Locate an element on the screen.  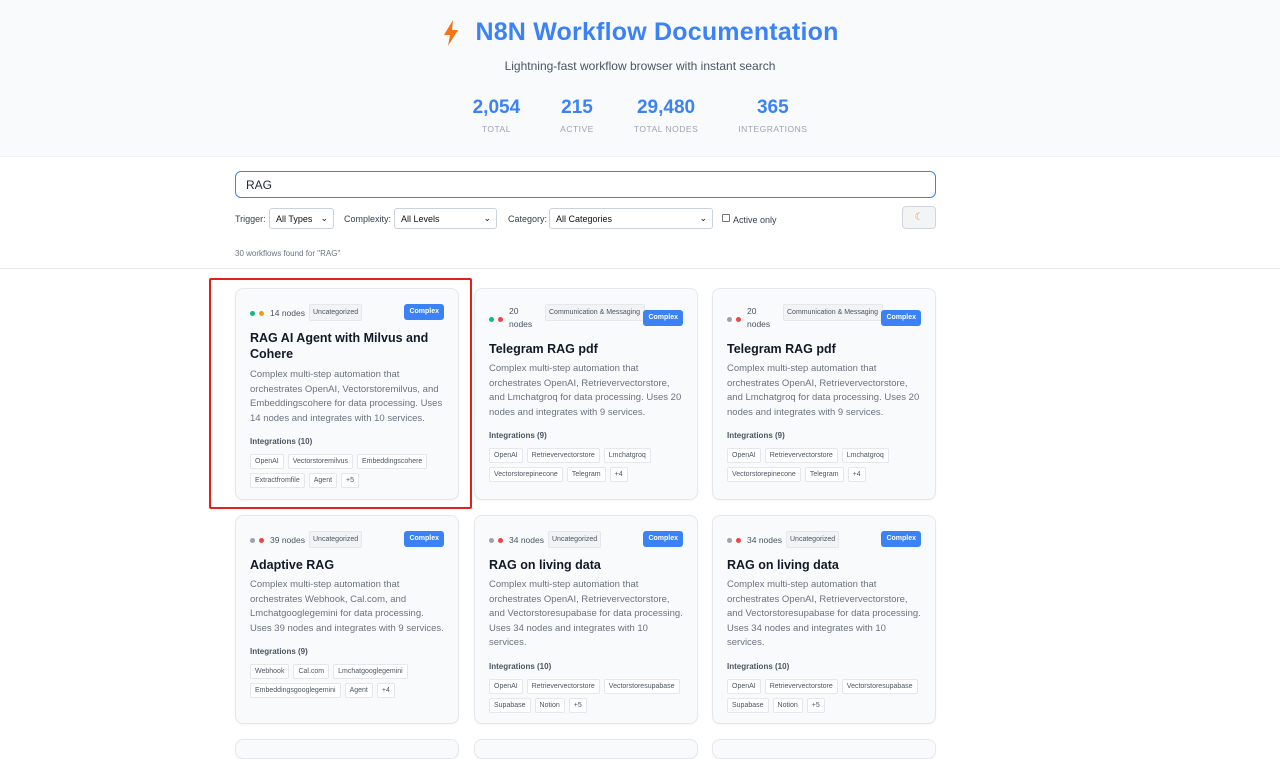
theme-toggle-button: ☾ is located at coordinates (919, 217).